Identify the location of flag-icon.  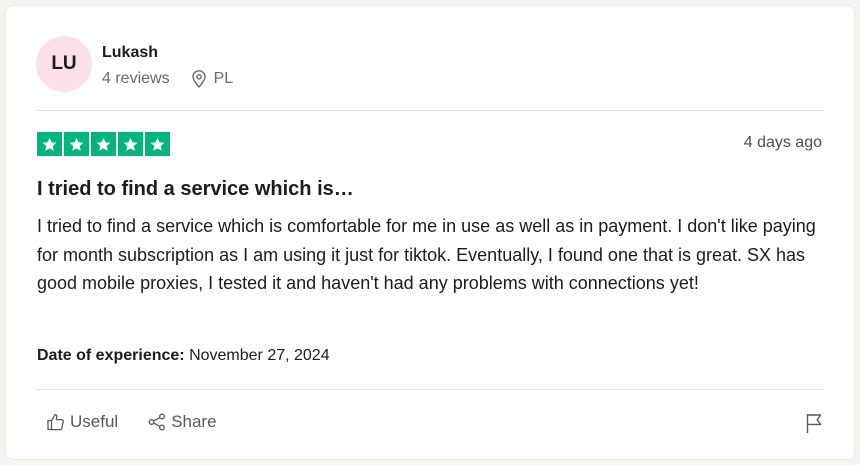
(814, 423).